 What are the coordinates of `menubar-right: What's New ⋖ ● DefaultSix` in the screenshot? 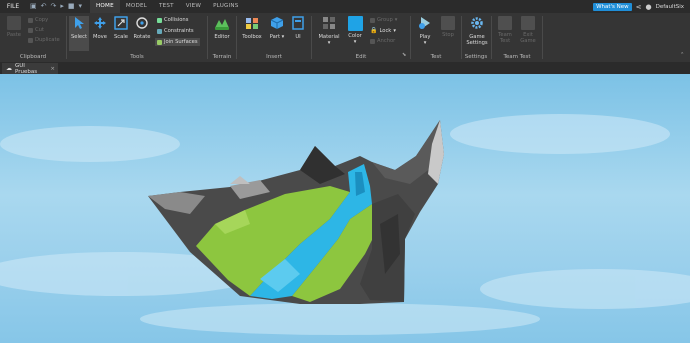 It's located at (641, 6).